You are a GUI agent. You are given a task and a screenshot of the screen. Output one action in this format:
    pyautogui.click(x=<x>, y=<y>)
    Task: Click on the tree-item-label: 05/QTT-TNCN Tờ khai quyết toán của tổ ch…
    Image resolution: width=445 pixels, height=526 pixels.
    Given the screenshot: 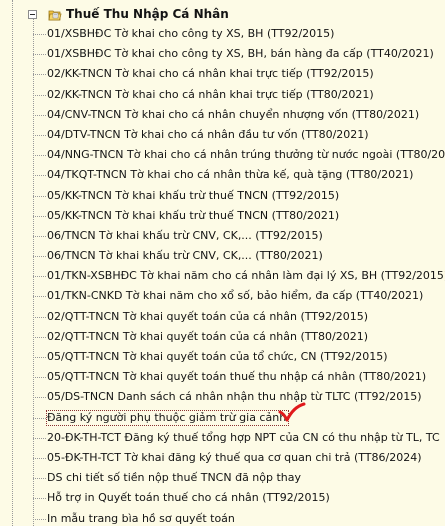 What is the action you would take?
    pyautogui.click(x=217, y=356)
    